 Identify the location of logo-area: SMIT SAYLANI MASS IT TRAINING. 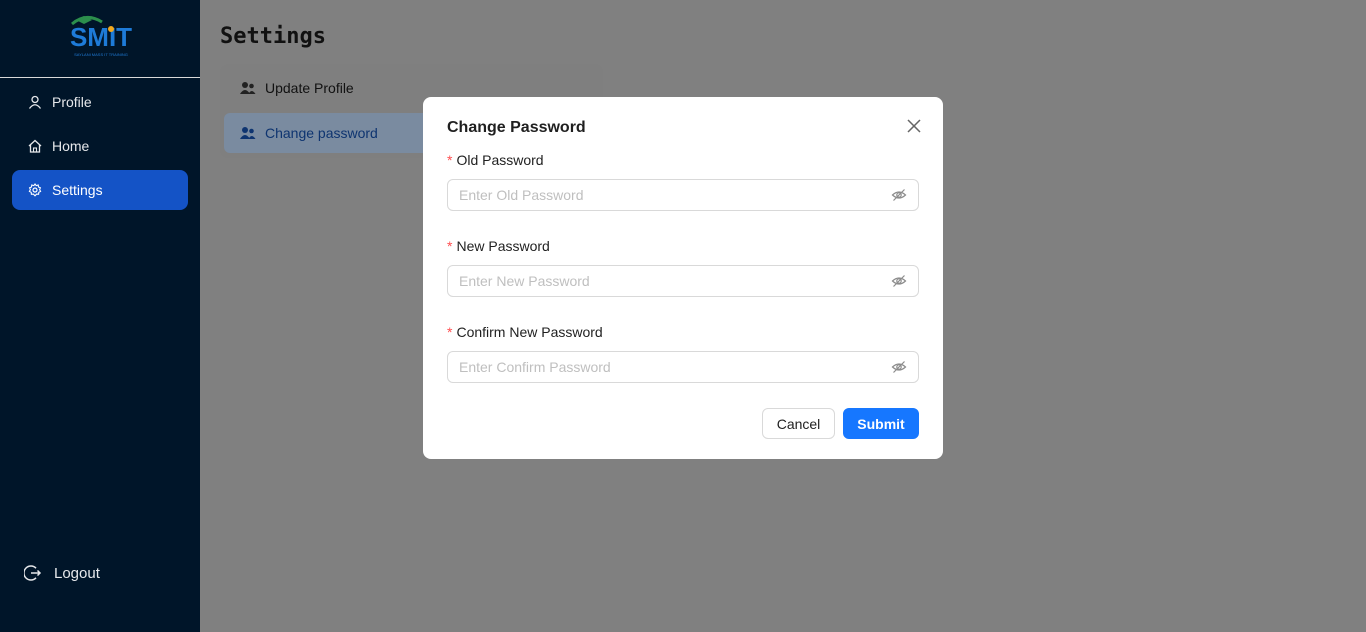
(100, 39).